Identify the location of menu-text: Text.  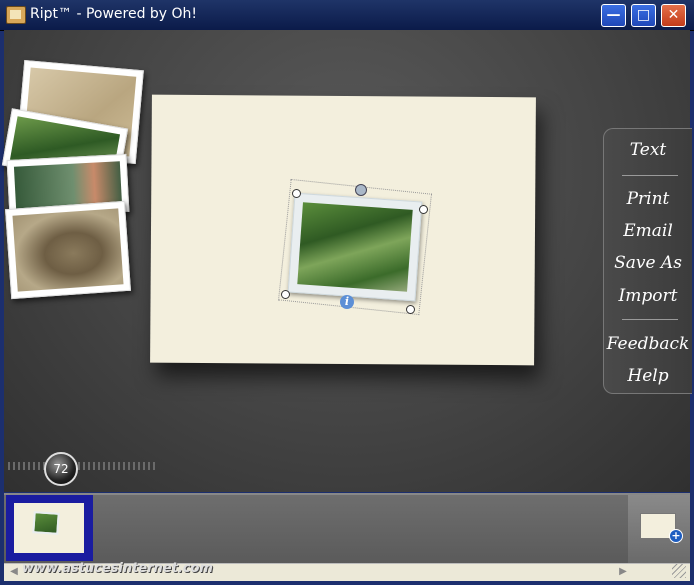
(648, 150).